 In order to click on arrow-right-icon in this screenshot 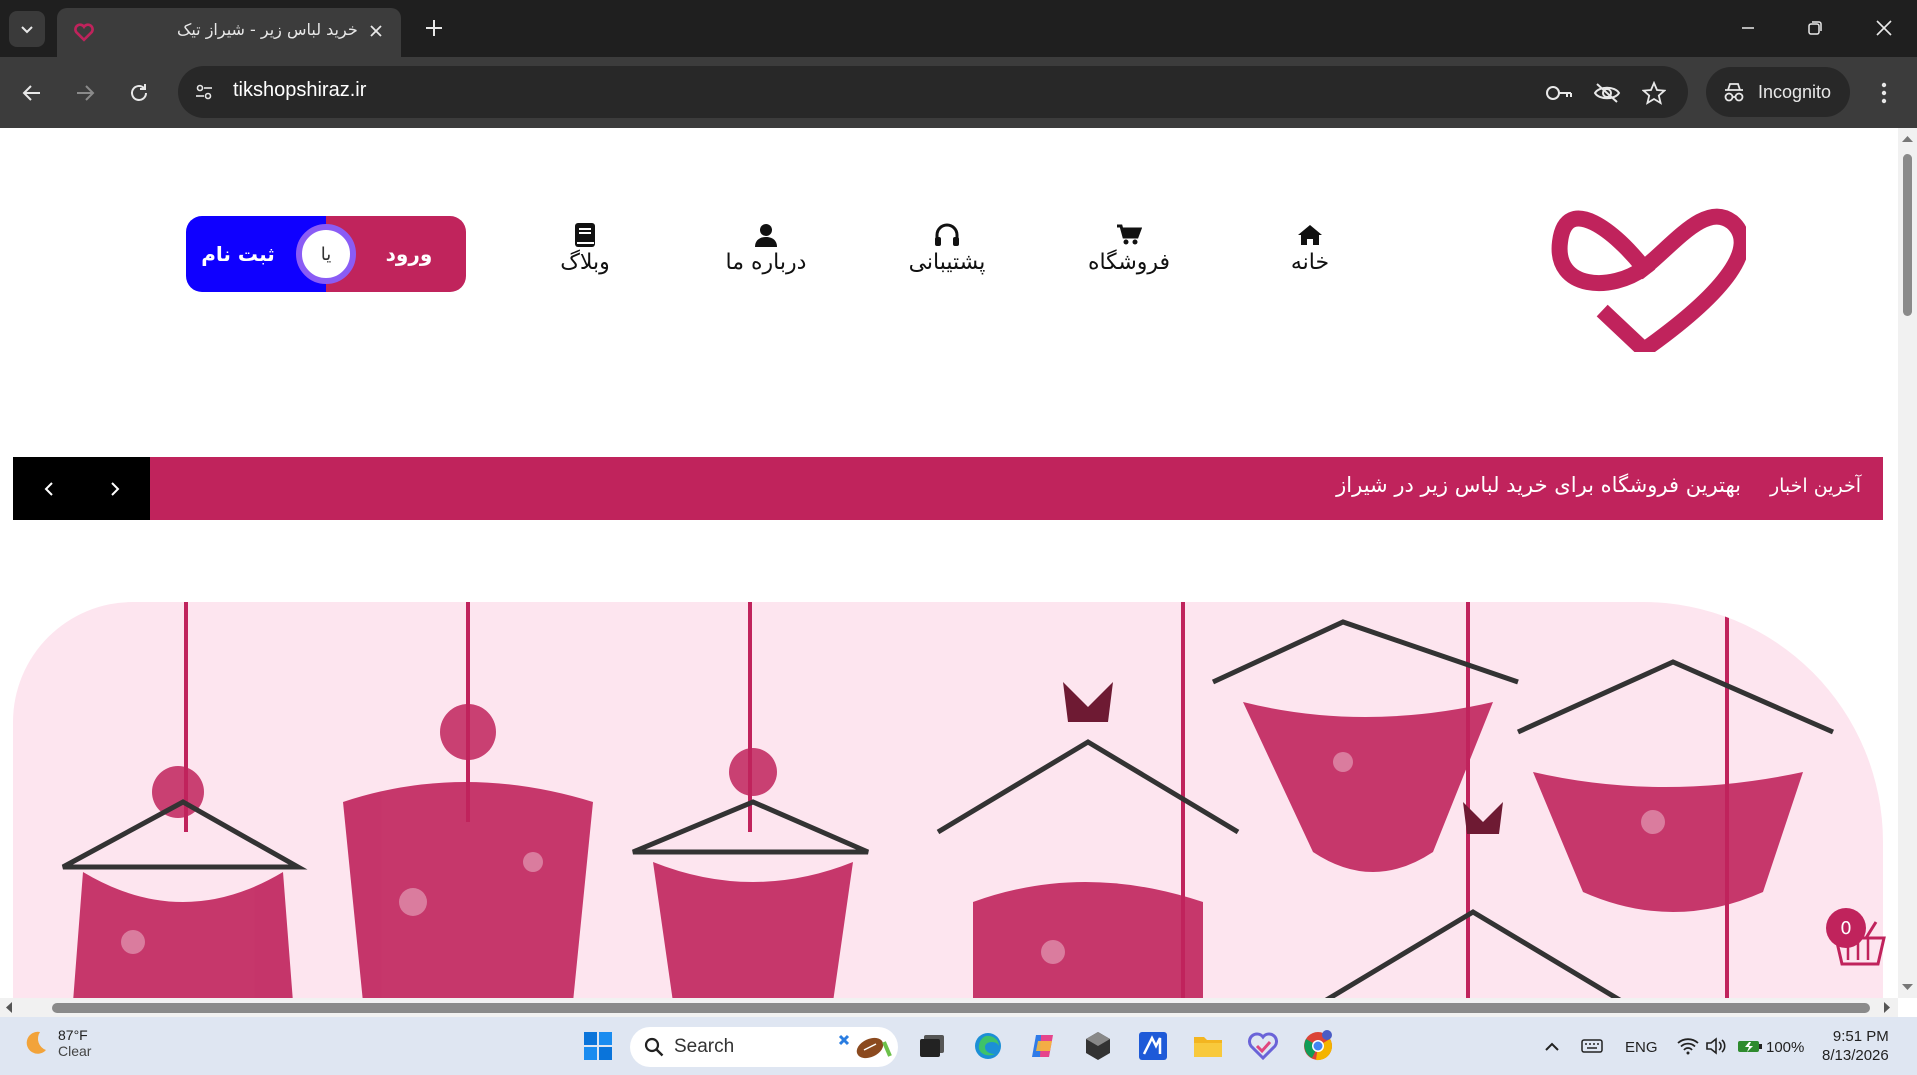, I will do `click(86, 93)`.